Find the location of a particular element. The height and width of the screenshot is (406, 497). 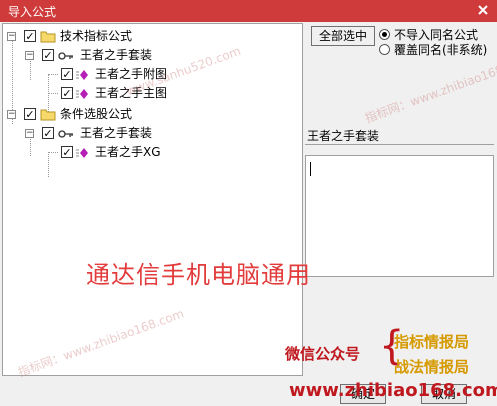

tree-node-label: 技术指标公式 is located at coordinates (96, 36).